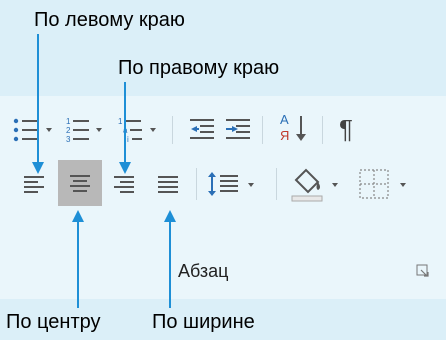 Image resolution: width=446 pixels, height=340 pixels. I want to click on justify-button, so click(169, 184).